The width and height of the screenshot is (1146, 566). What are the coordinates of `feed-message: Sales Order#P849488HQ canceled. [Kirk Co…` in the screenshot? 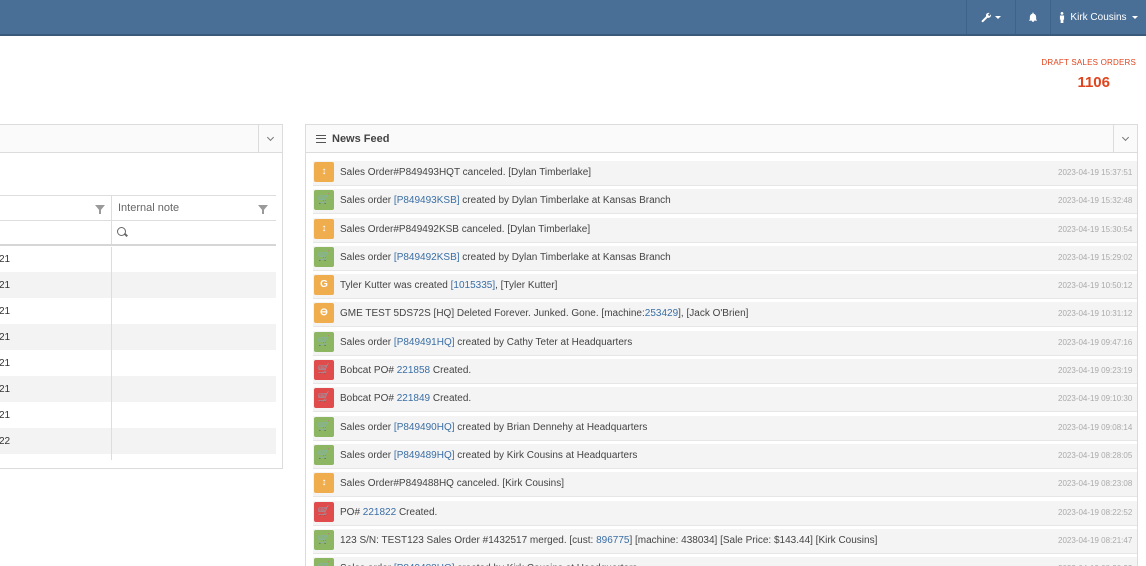 It's located at (452, 483).